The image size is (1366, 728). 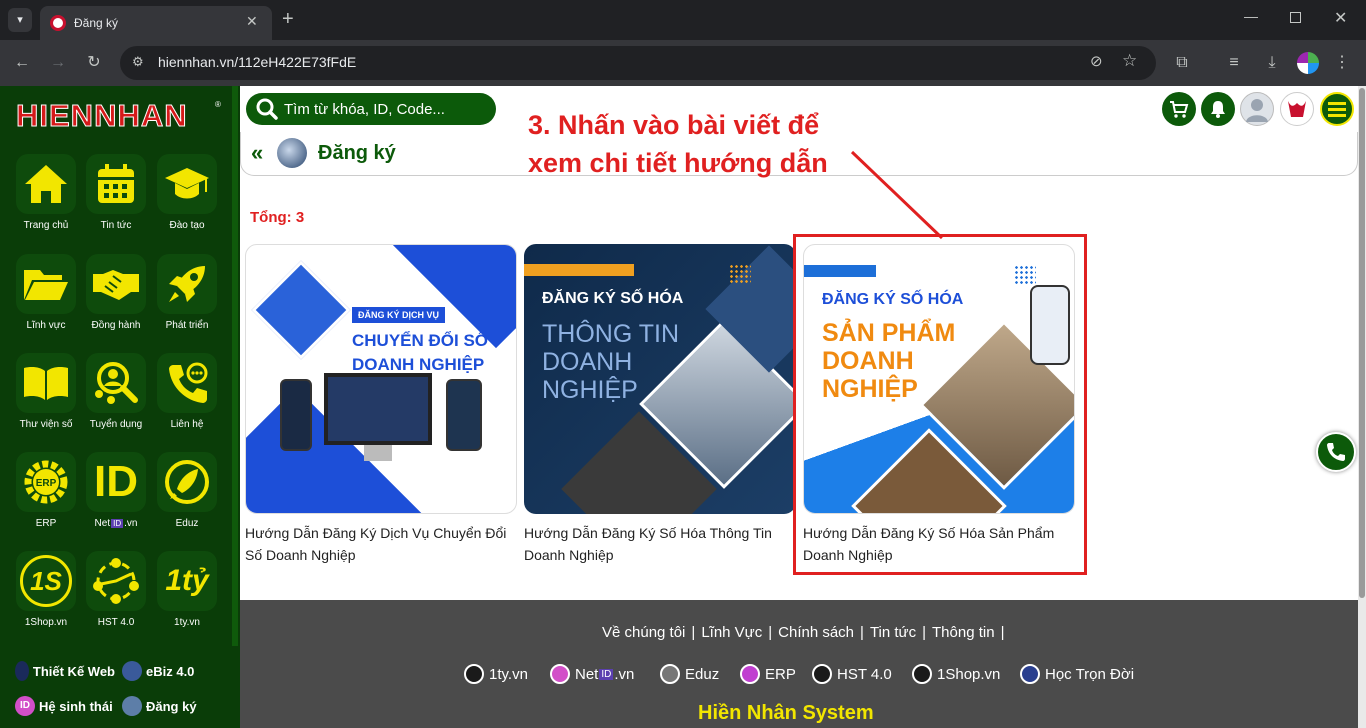 What do you see at coordinates (102, 116) in the screenshot?
I see `hiennhan-logo: HIENNHAN` at bounding box center [102, 116].